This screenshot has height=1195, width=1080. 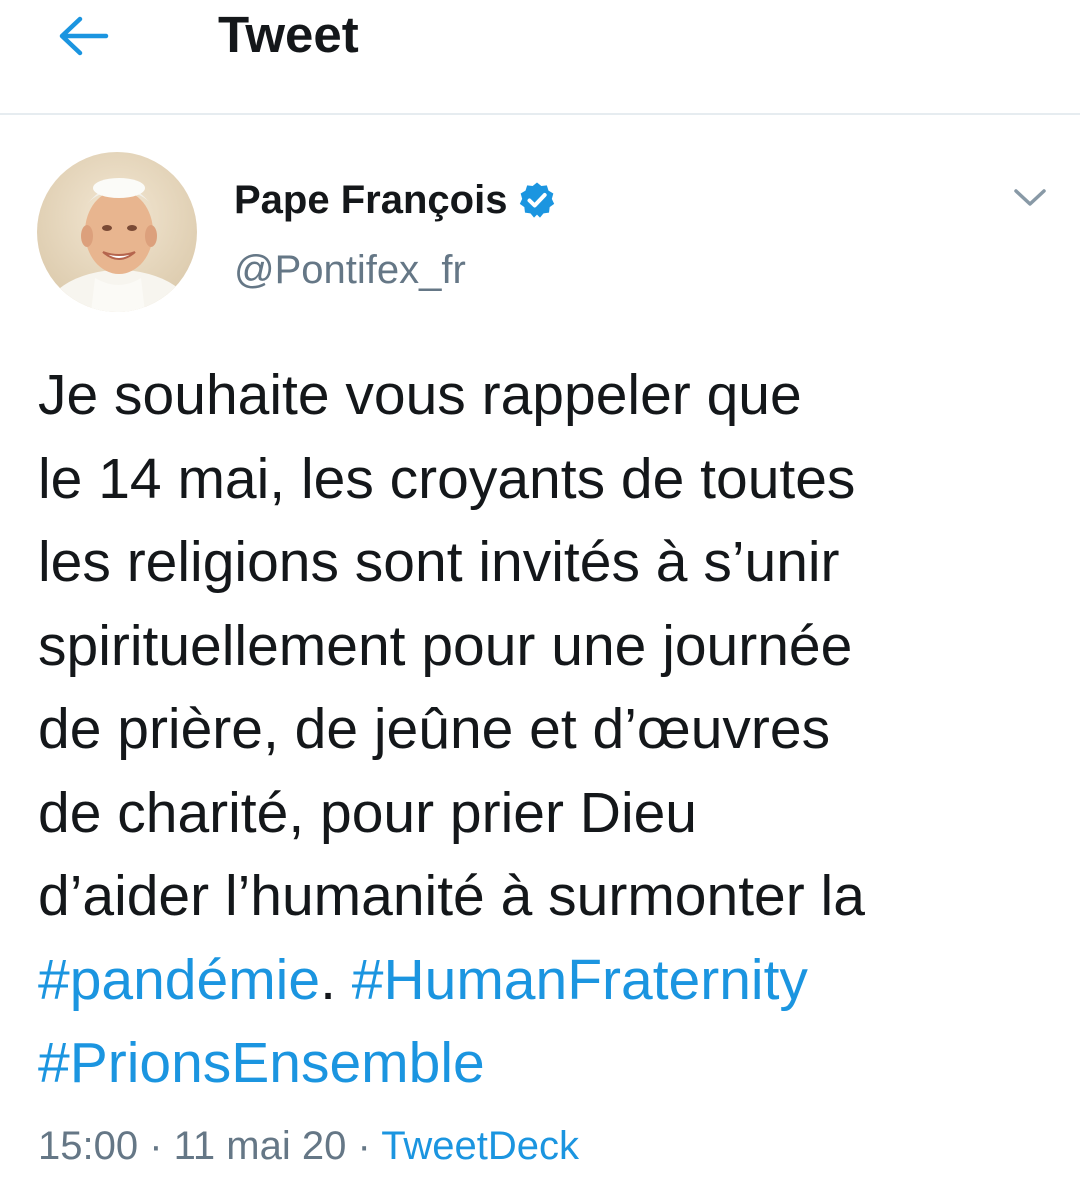 I want to click on hashtag-pandemie-link: #pandémie, so click(x=179, y=980).